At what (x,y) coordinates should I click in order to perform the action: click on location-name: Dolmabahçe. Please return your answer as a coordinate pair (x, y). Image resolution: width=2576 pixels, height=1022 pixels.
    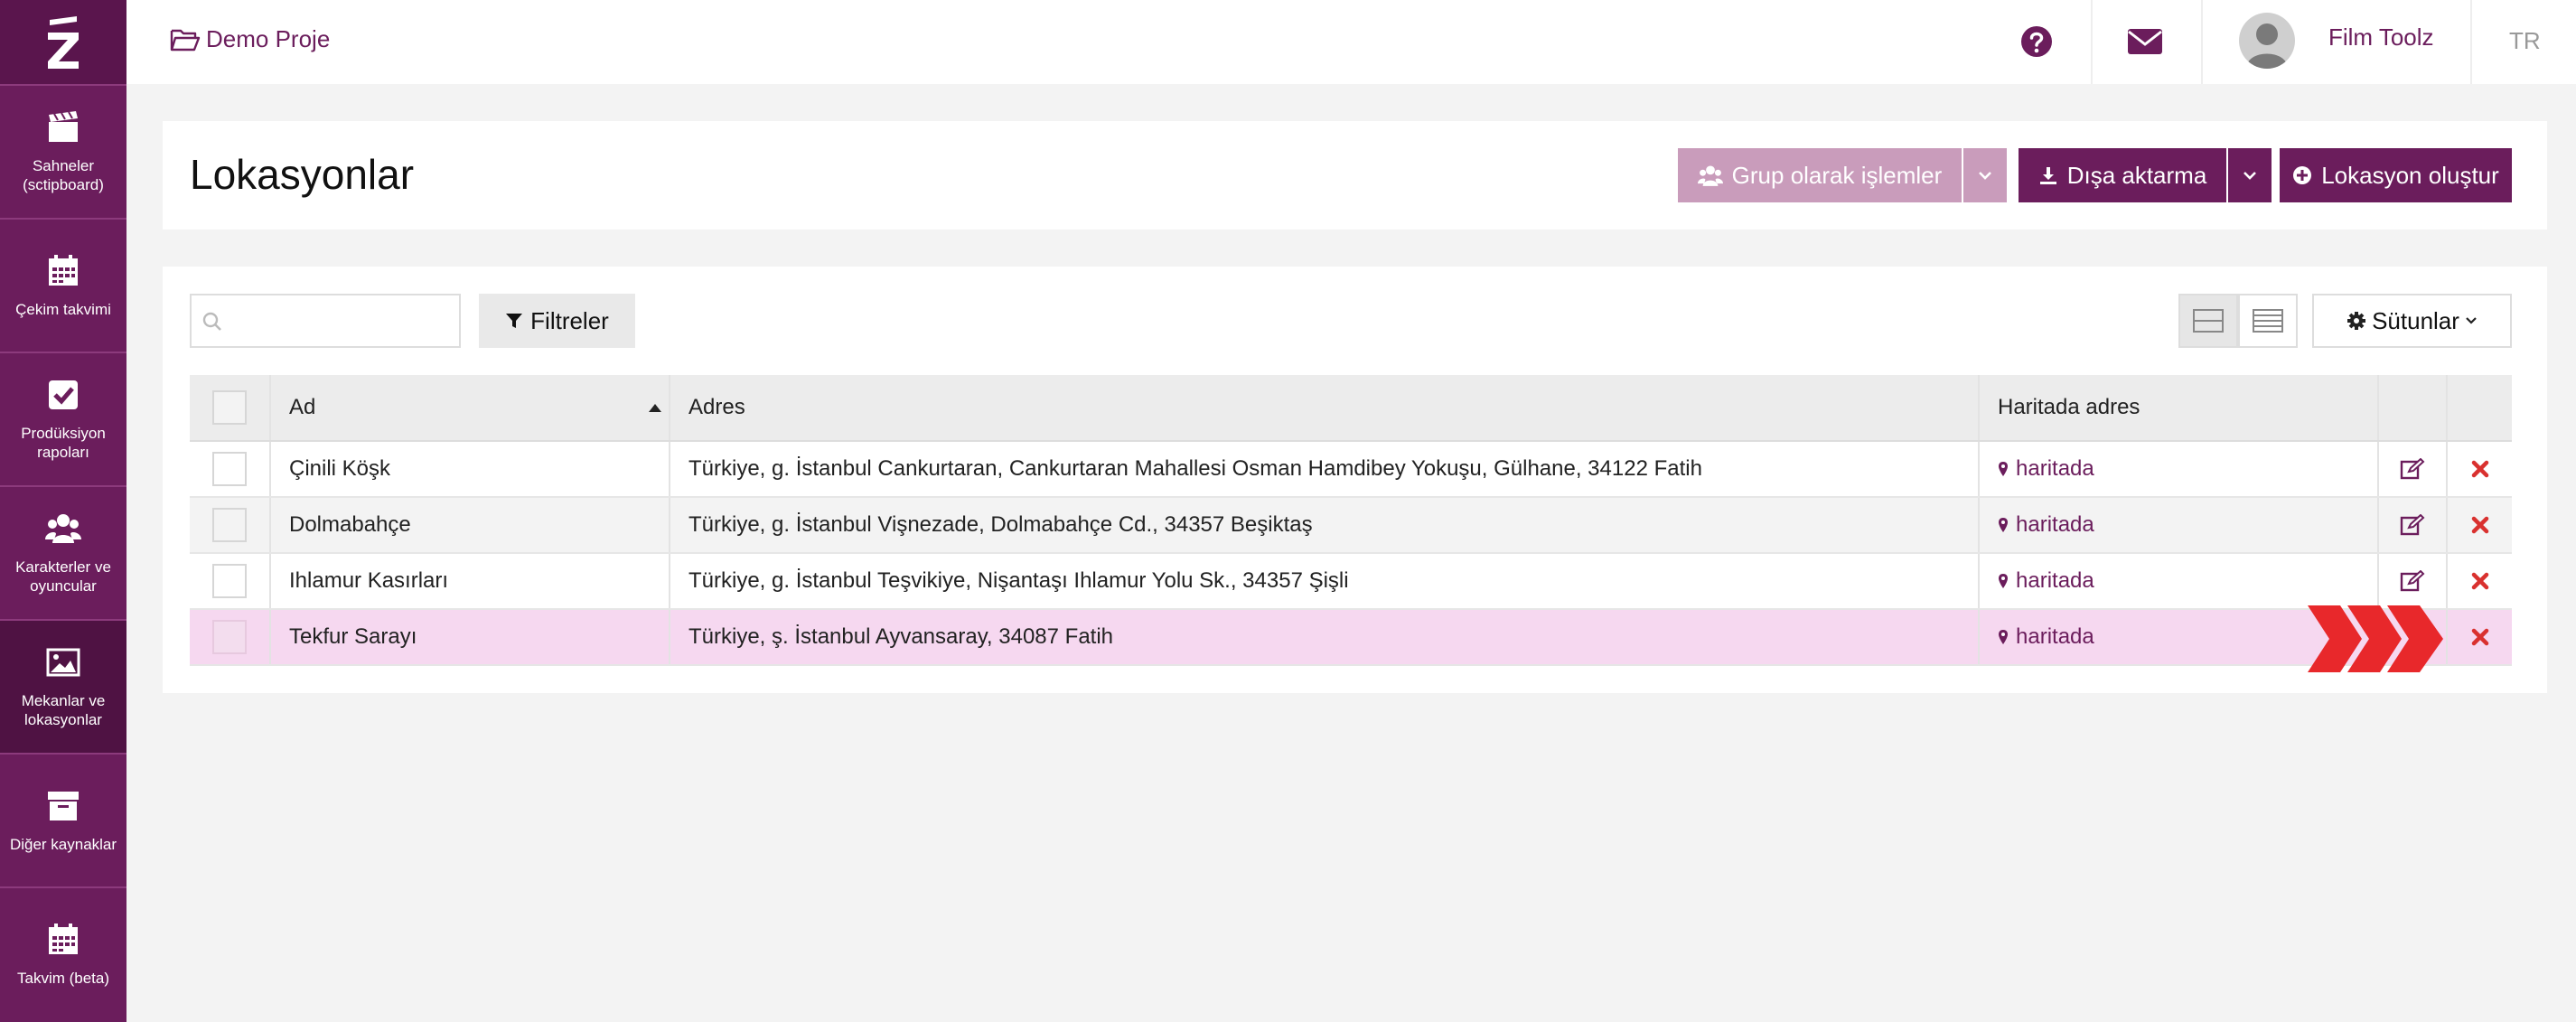
    Looking at the image, I should click on (470, 525).